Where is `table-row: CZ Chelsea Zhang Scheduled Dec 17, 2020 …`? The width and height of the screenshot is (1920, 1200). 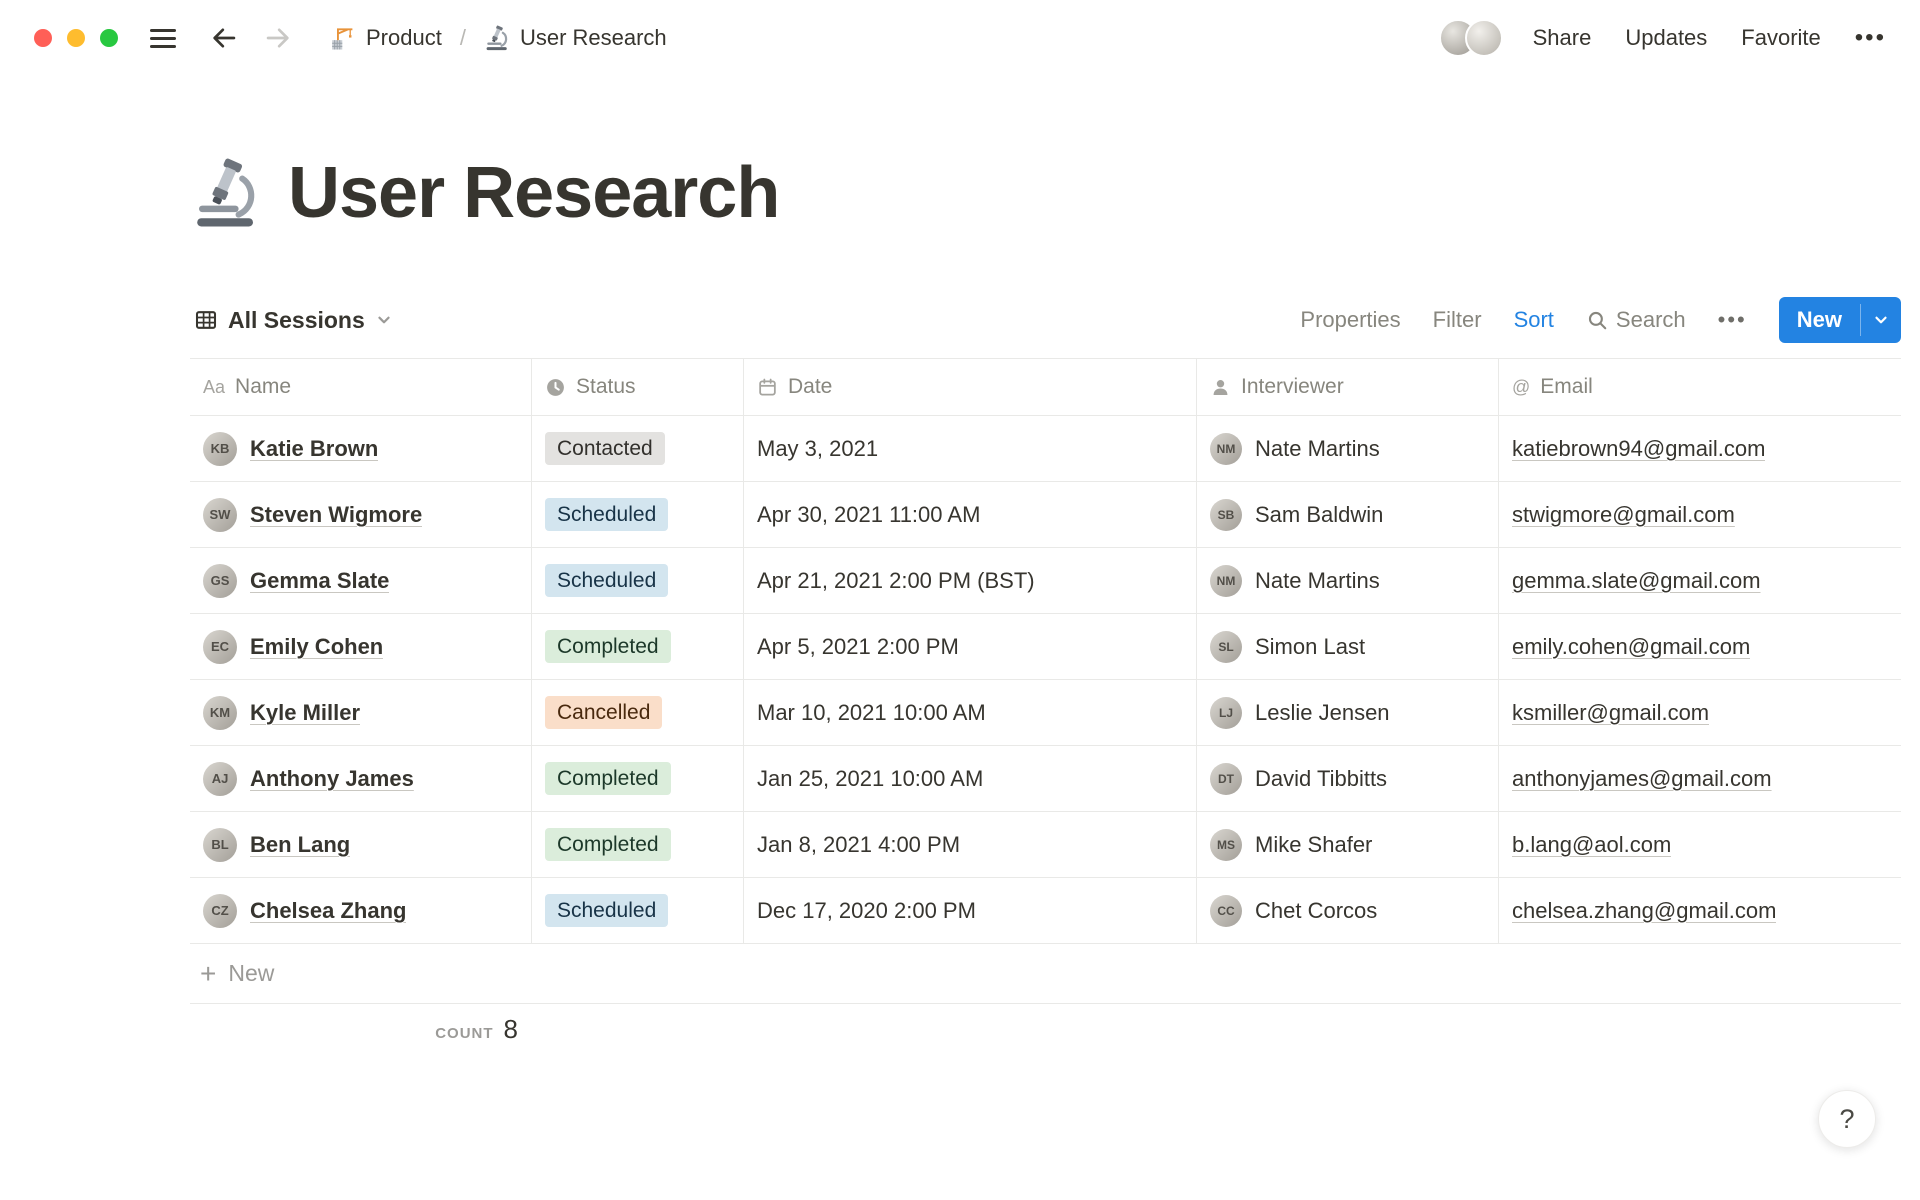
table-row: CZ Chelsea Zhang Scheduled Dec 17, 2020 … is located at coordinates (1045, 911).